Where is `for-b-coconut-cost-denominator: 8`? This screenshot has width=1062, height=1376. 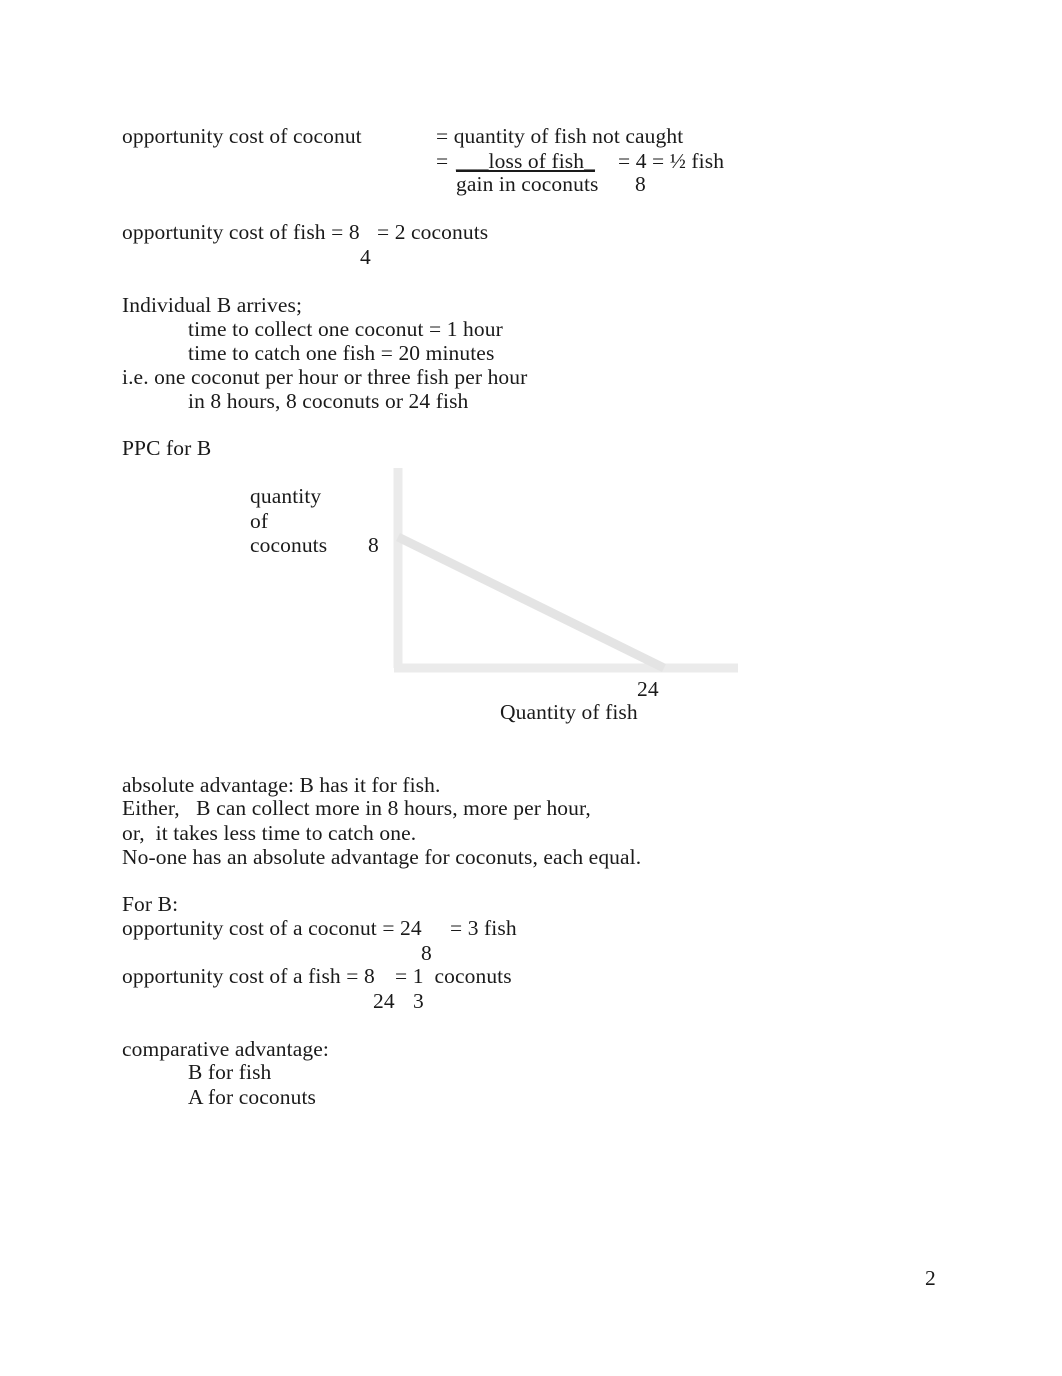
for-b-coconut-cost-denominator: 8 is located at coordinates (426, 953).